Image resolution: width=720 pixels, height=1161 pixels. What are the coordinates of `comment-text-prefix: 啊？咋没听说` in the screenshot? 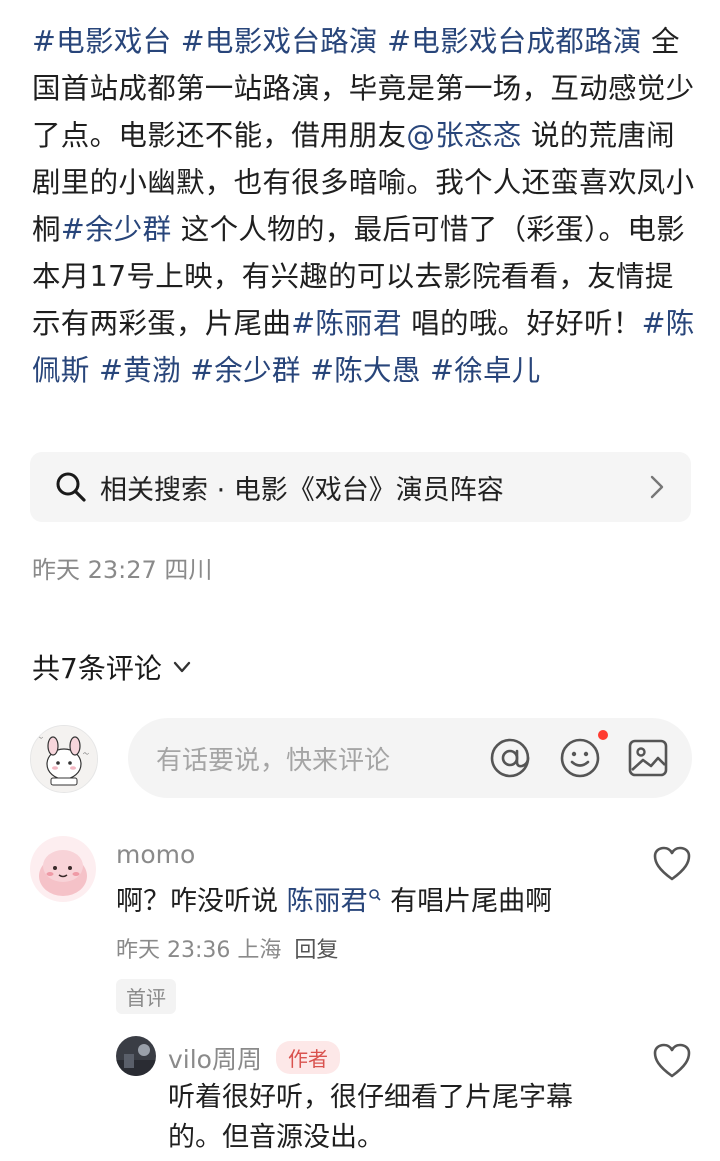 It's located at (201, 901).